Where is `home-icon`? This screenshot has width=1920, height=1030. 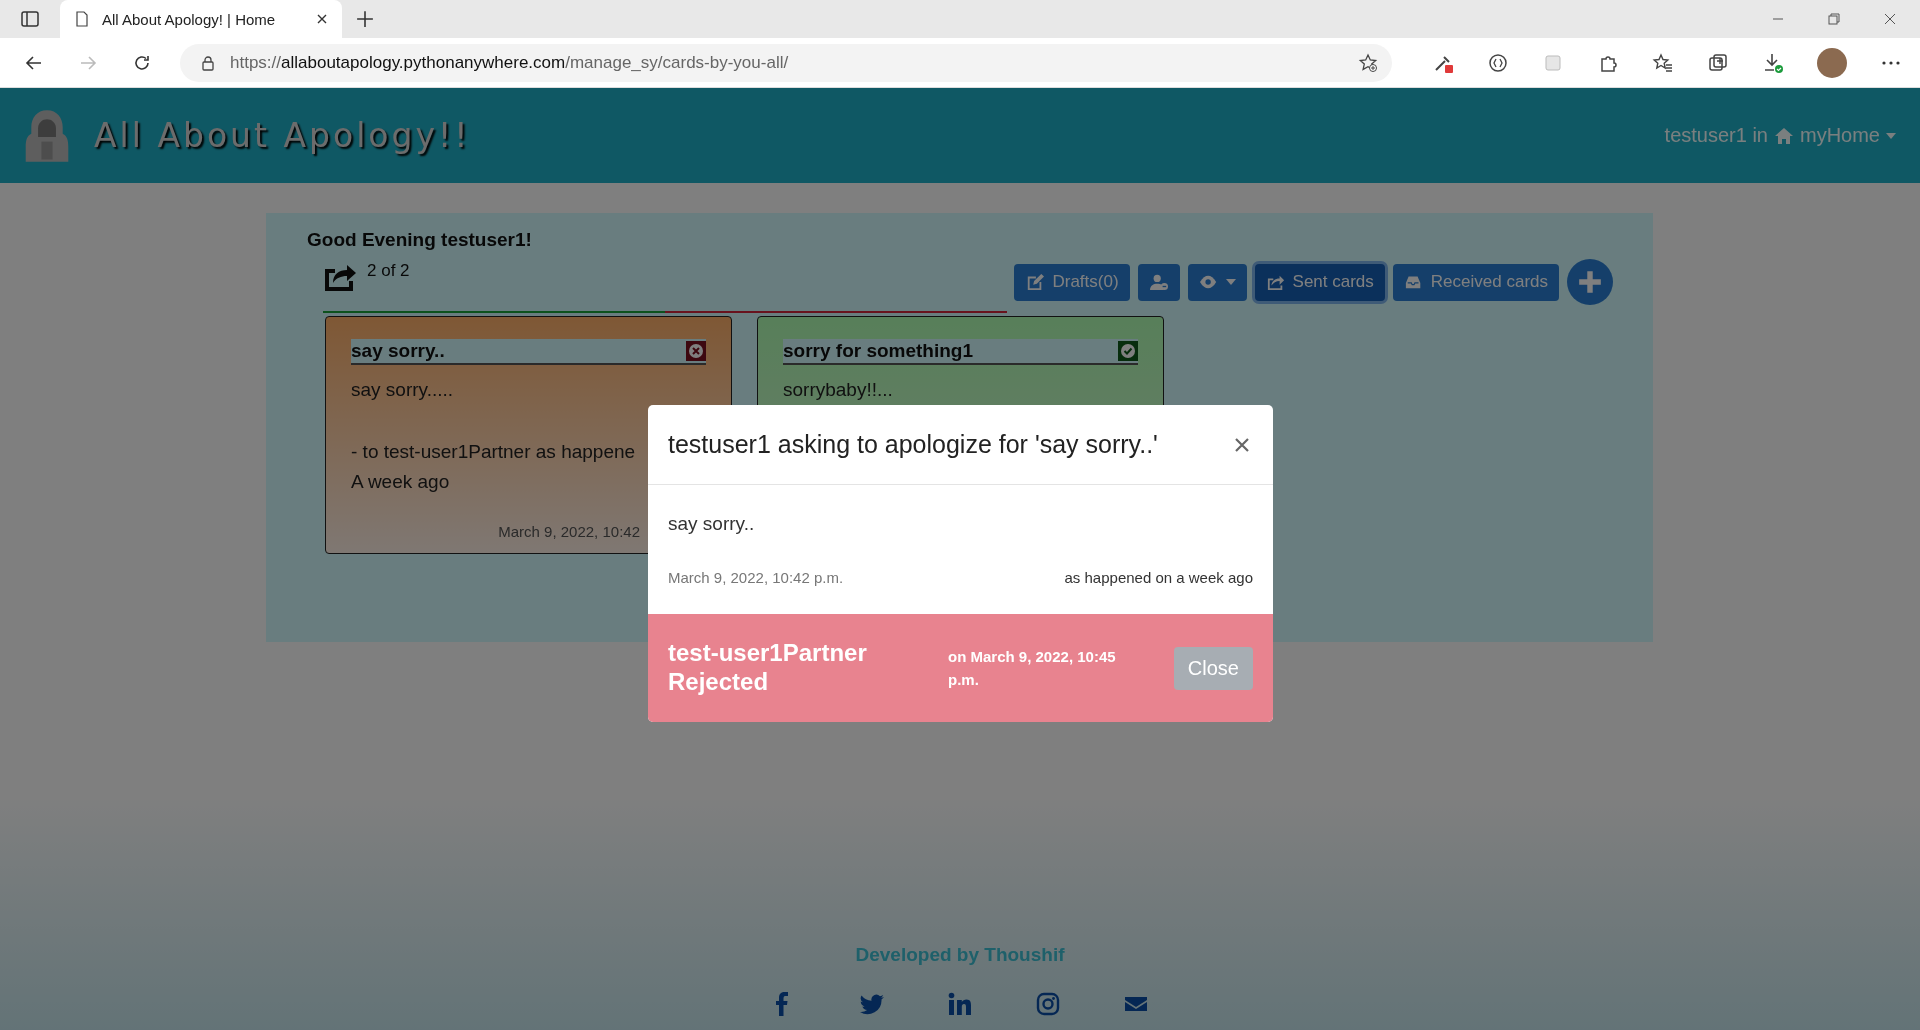
home-icon is located at coordinates (1784, 135).